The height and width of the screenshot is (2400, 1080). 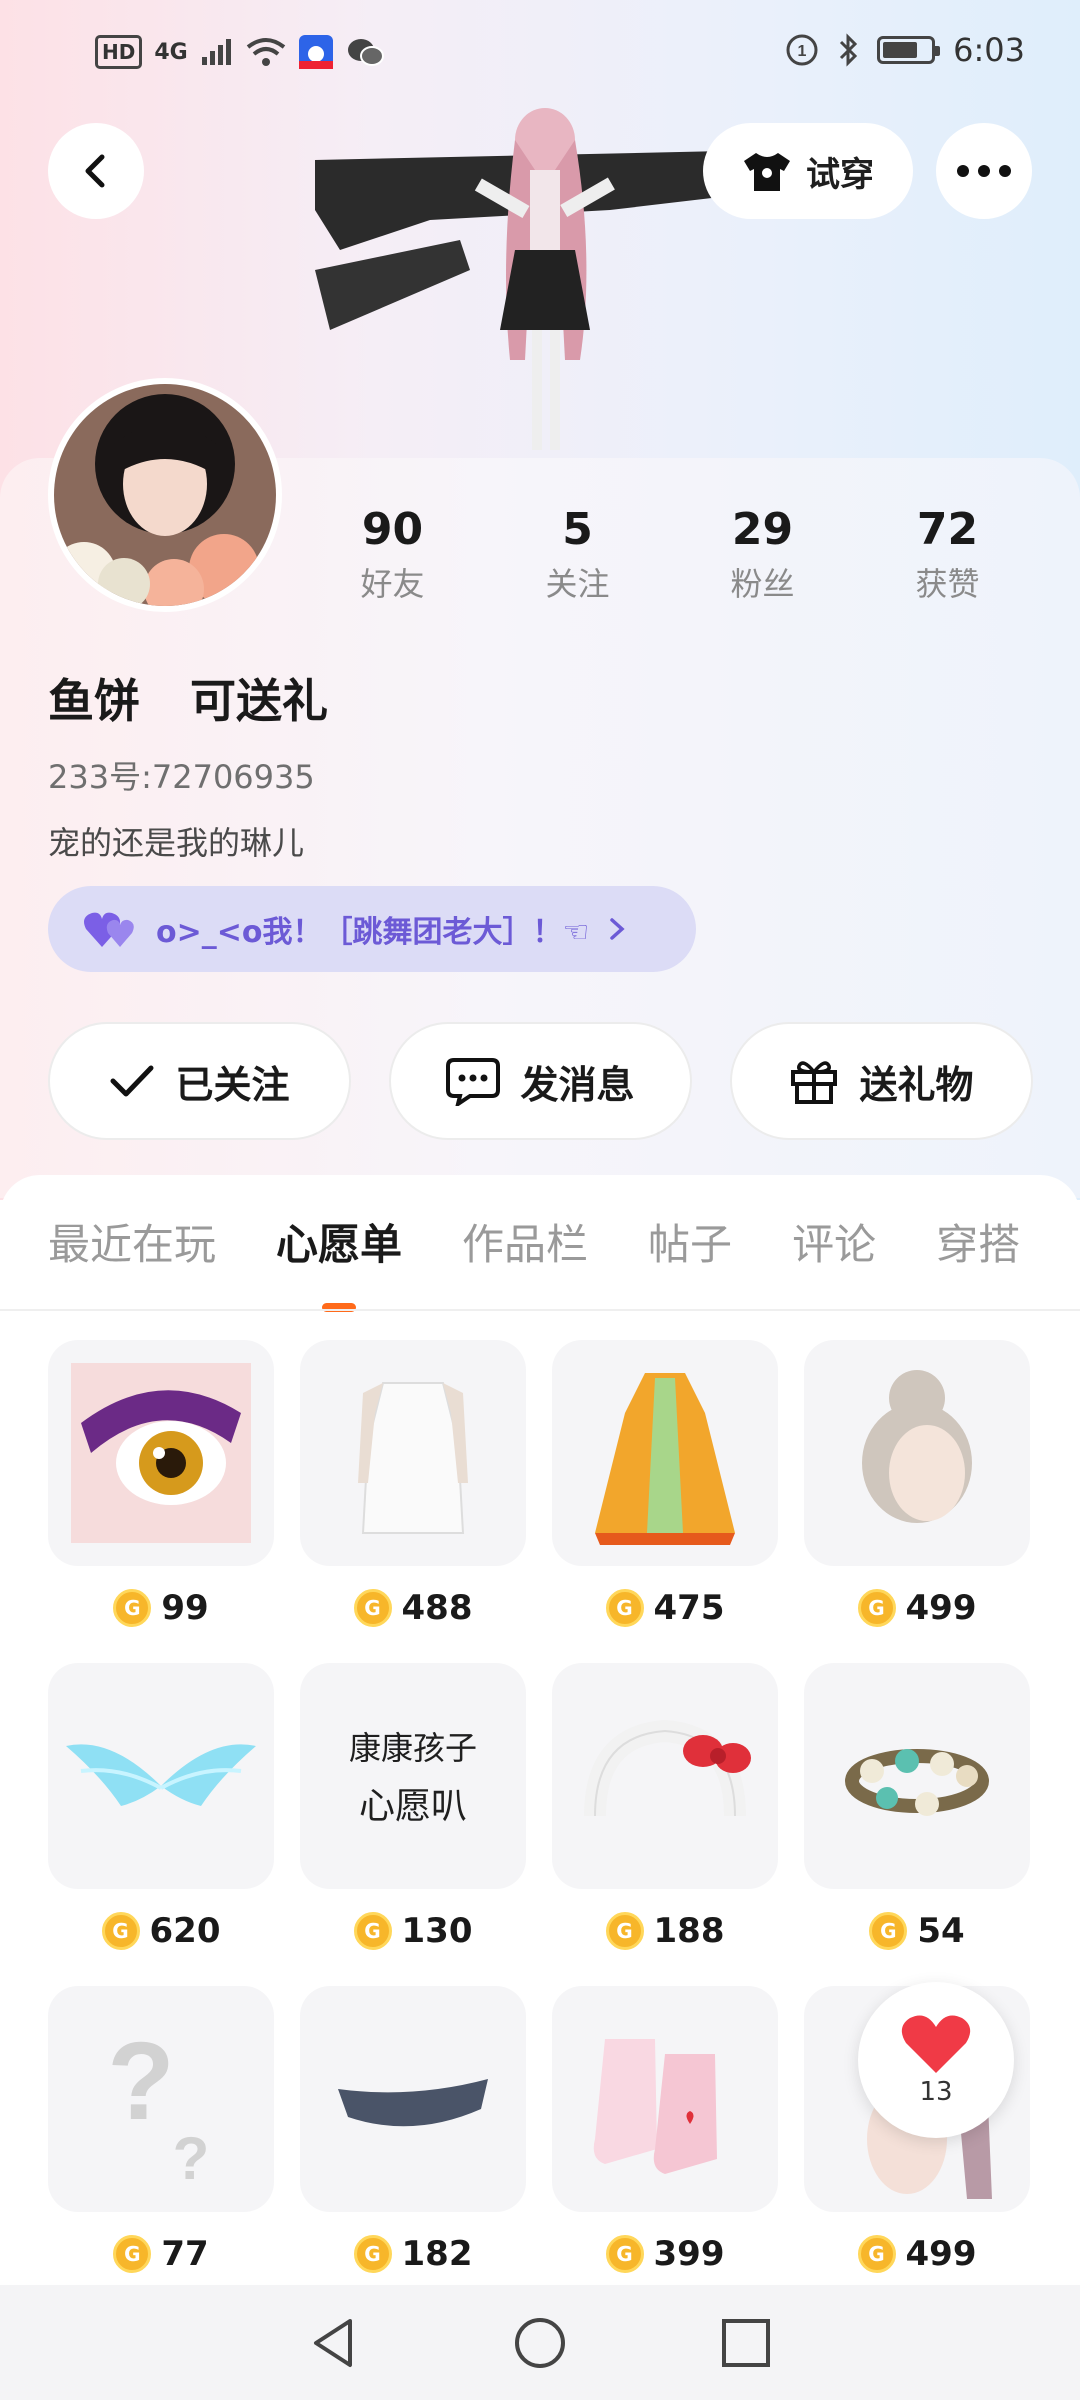 What do you see at coordinates (916, 1084) in the screenshot?
I see `gift-label: 送礼物` at bounding box center [916, 1084].